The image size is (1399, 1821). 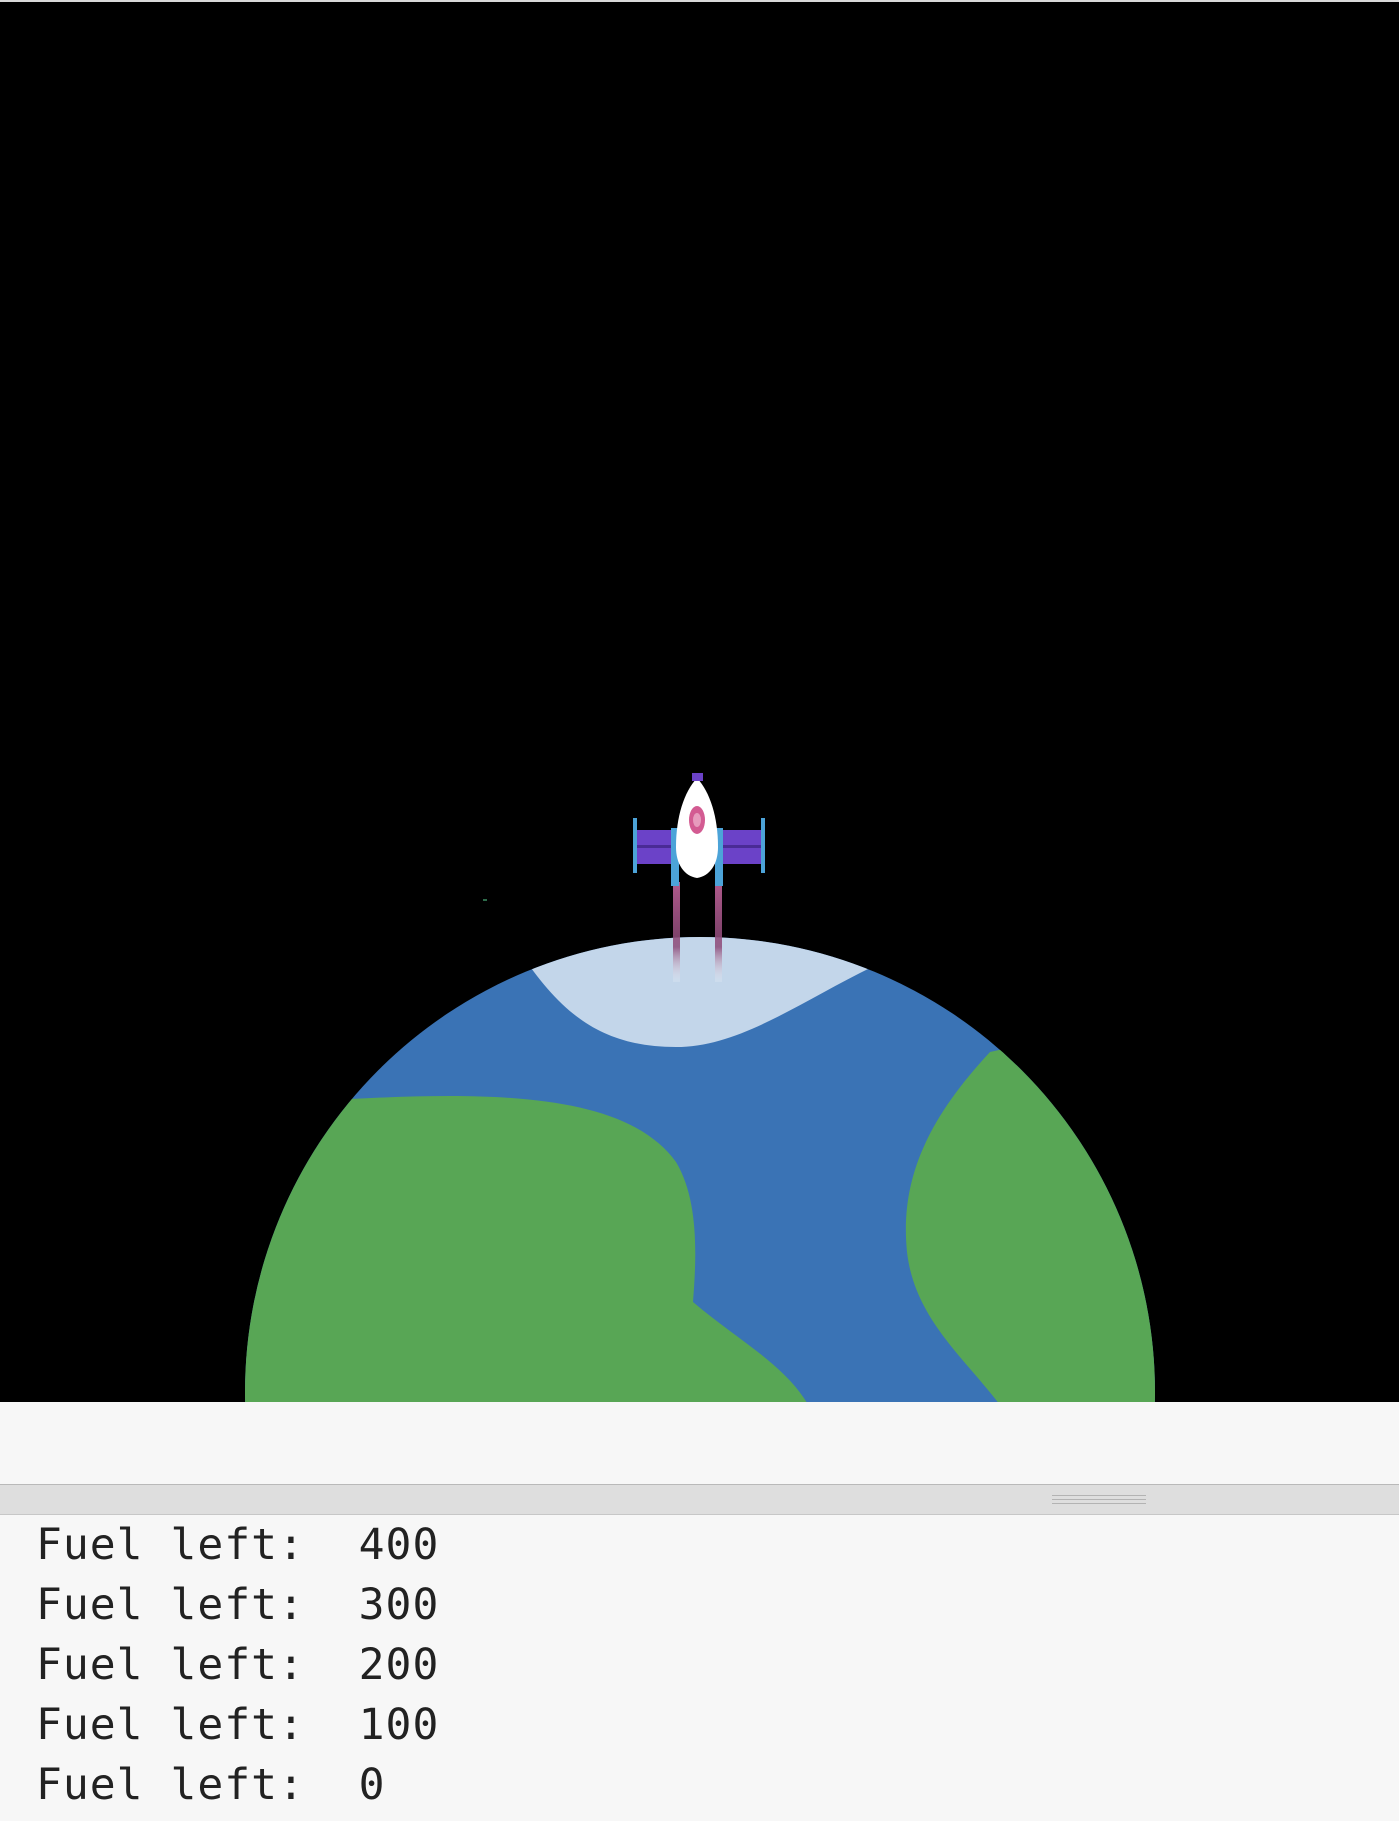 What do you see at coordinates (372, 1785) in the screenshot?
I see `console-value: 0` at bounding box center [372, 1785].